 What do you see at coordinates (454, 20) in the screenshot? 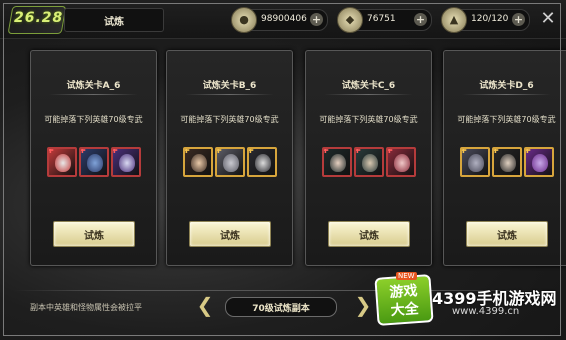
I see `stamina-icon: ▲` at bounding box center [454, 20].